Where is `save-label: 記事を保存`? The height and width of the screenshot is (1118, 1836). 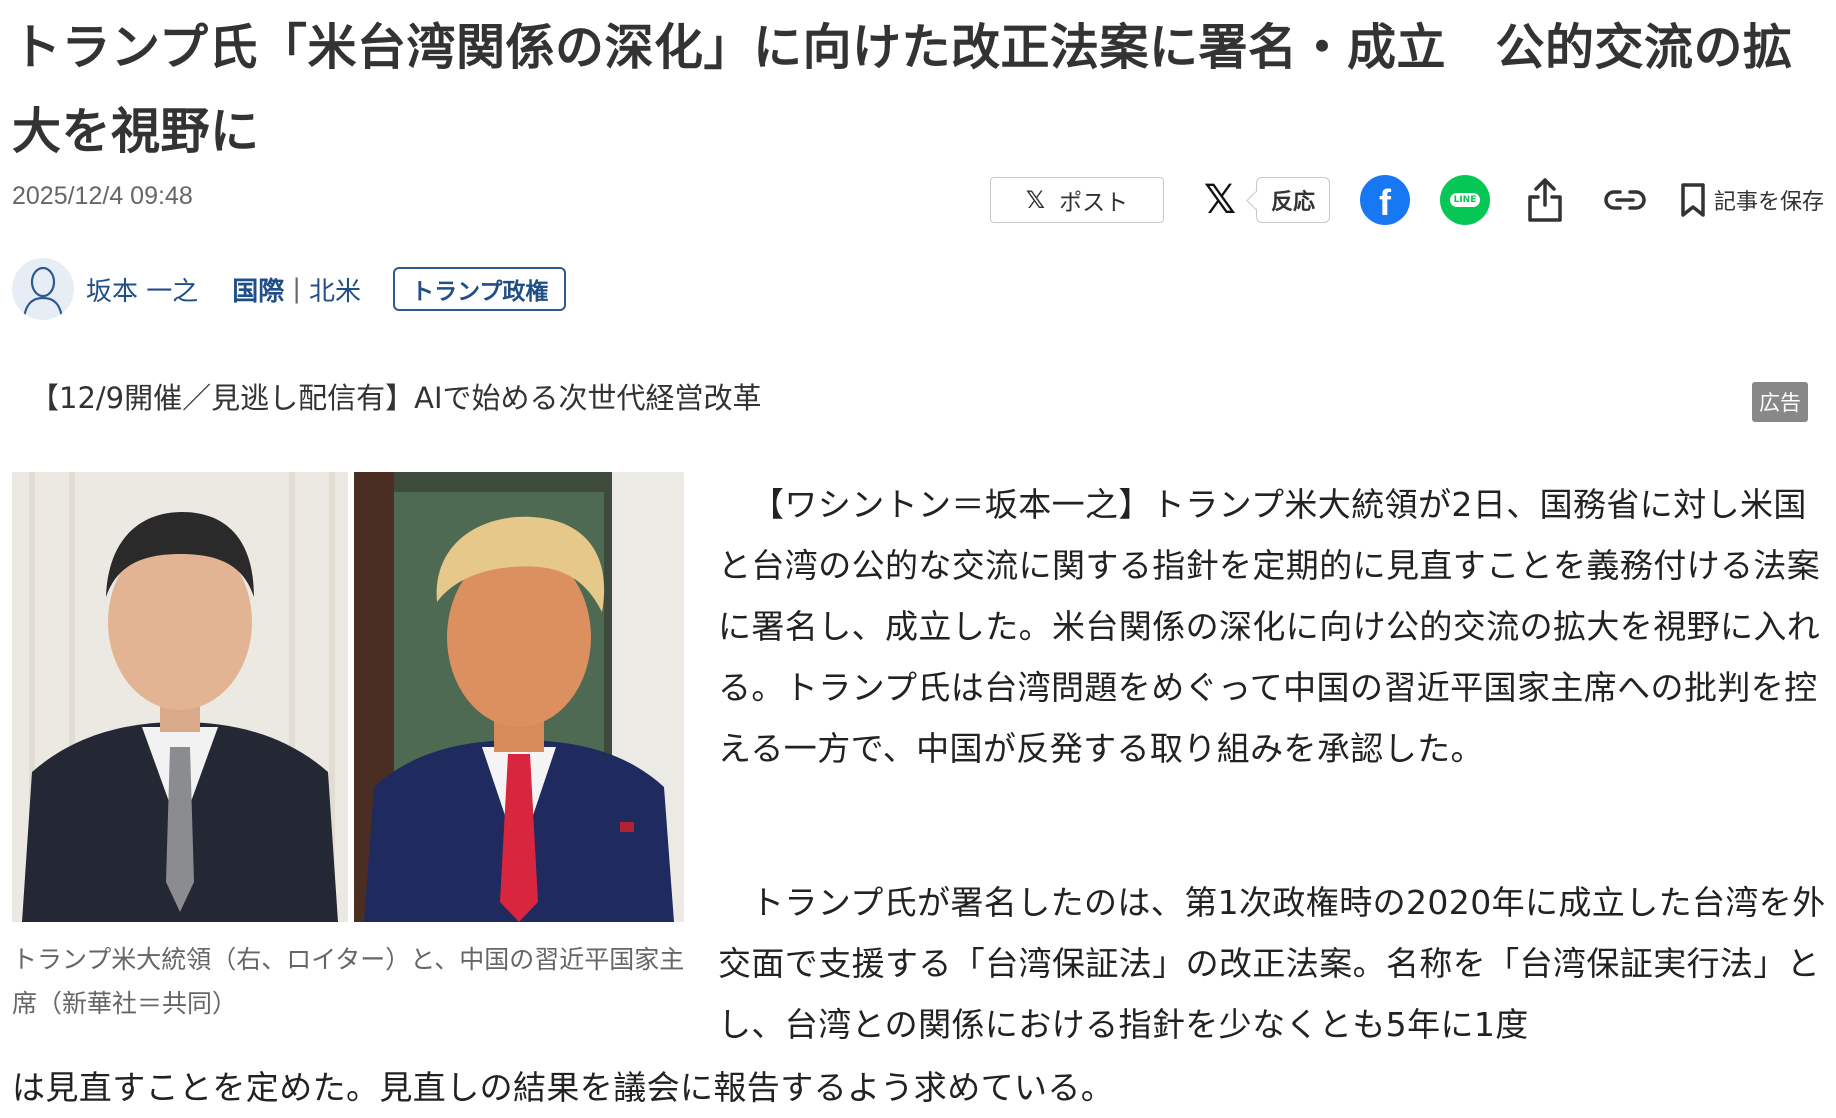 save-label: 記事を保存 is located at coordinates (1768, 202).